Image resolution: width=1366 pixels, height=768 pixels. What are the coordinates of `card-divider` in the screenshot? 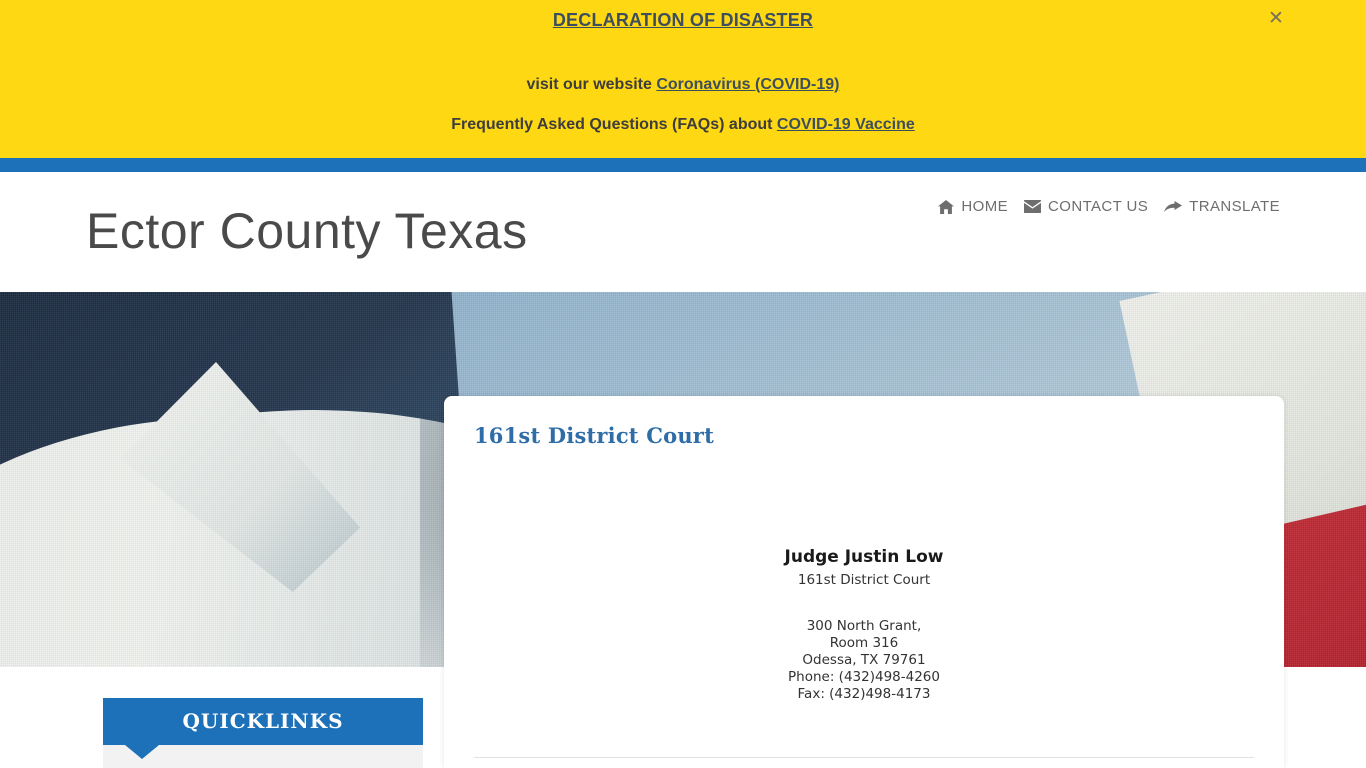 It's located at (864, 757).